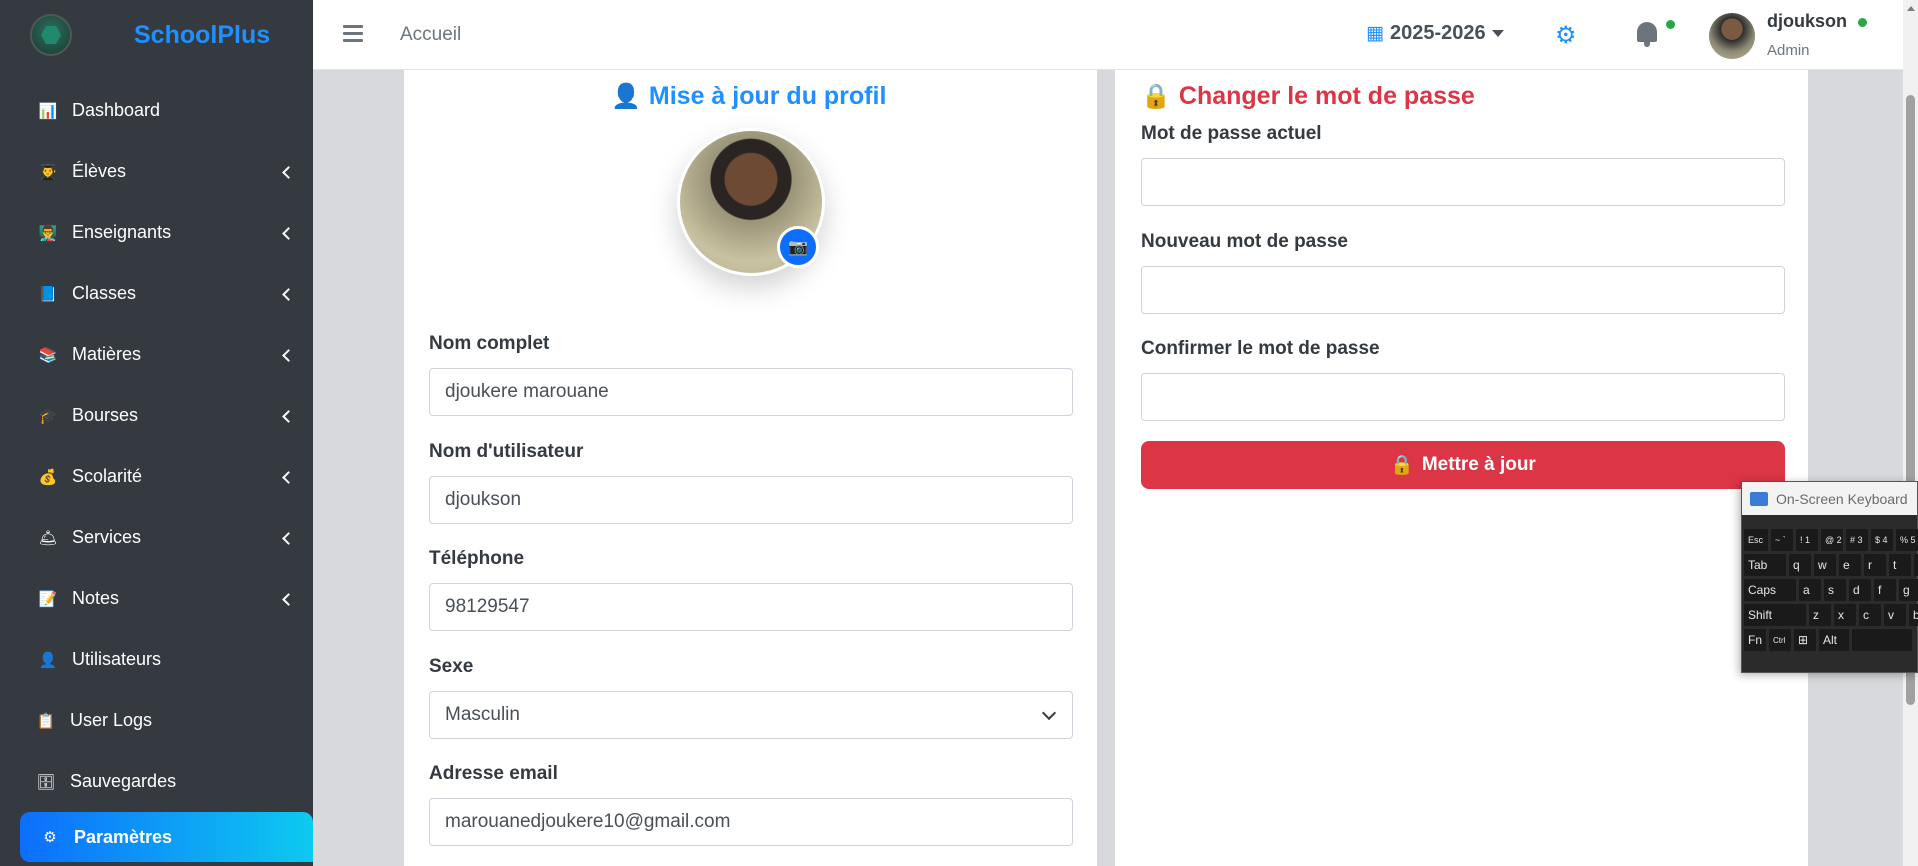  I want to click on windows-icon: ⊞, so click(1805, 640).